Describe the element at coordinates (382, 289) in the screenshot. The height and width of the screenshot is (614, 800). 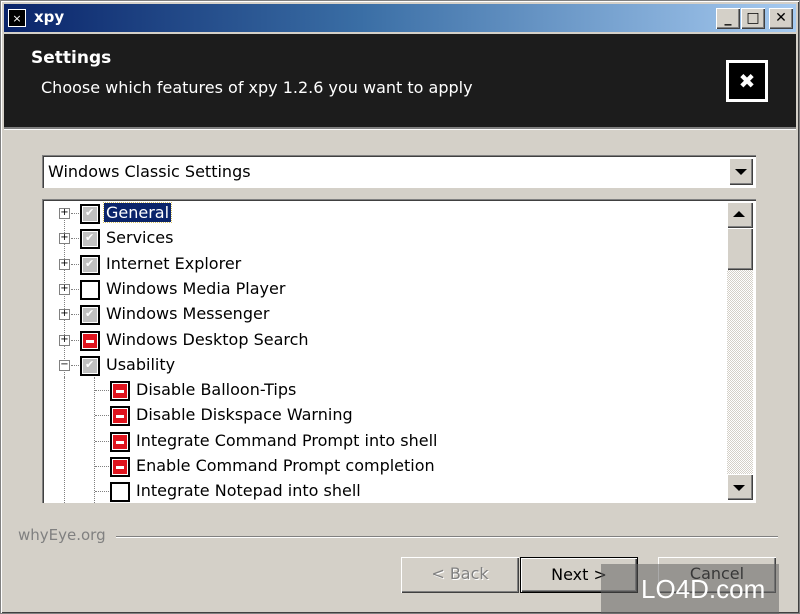
I see `tree-item: + Windows Media Player` at that location.